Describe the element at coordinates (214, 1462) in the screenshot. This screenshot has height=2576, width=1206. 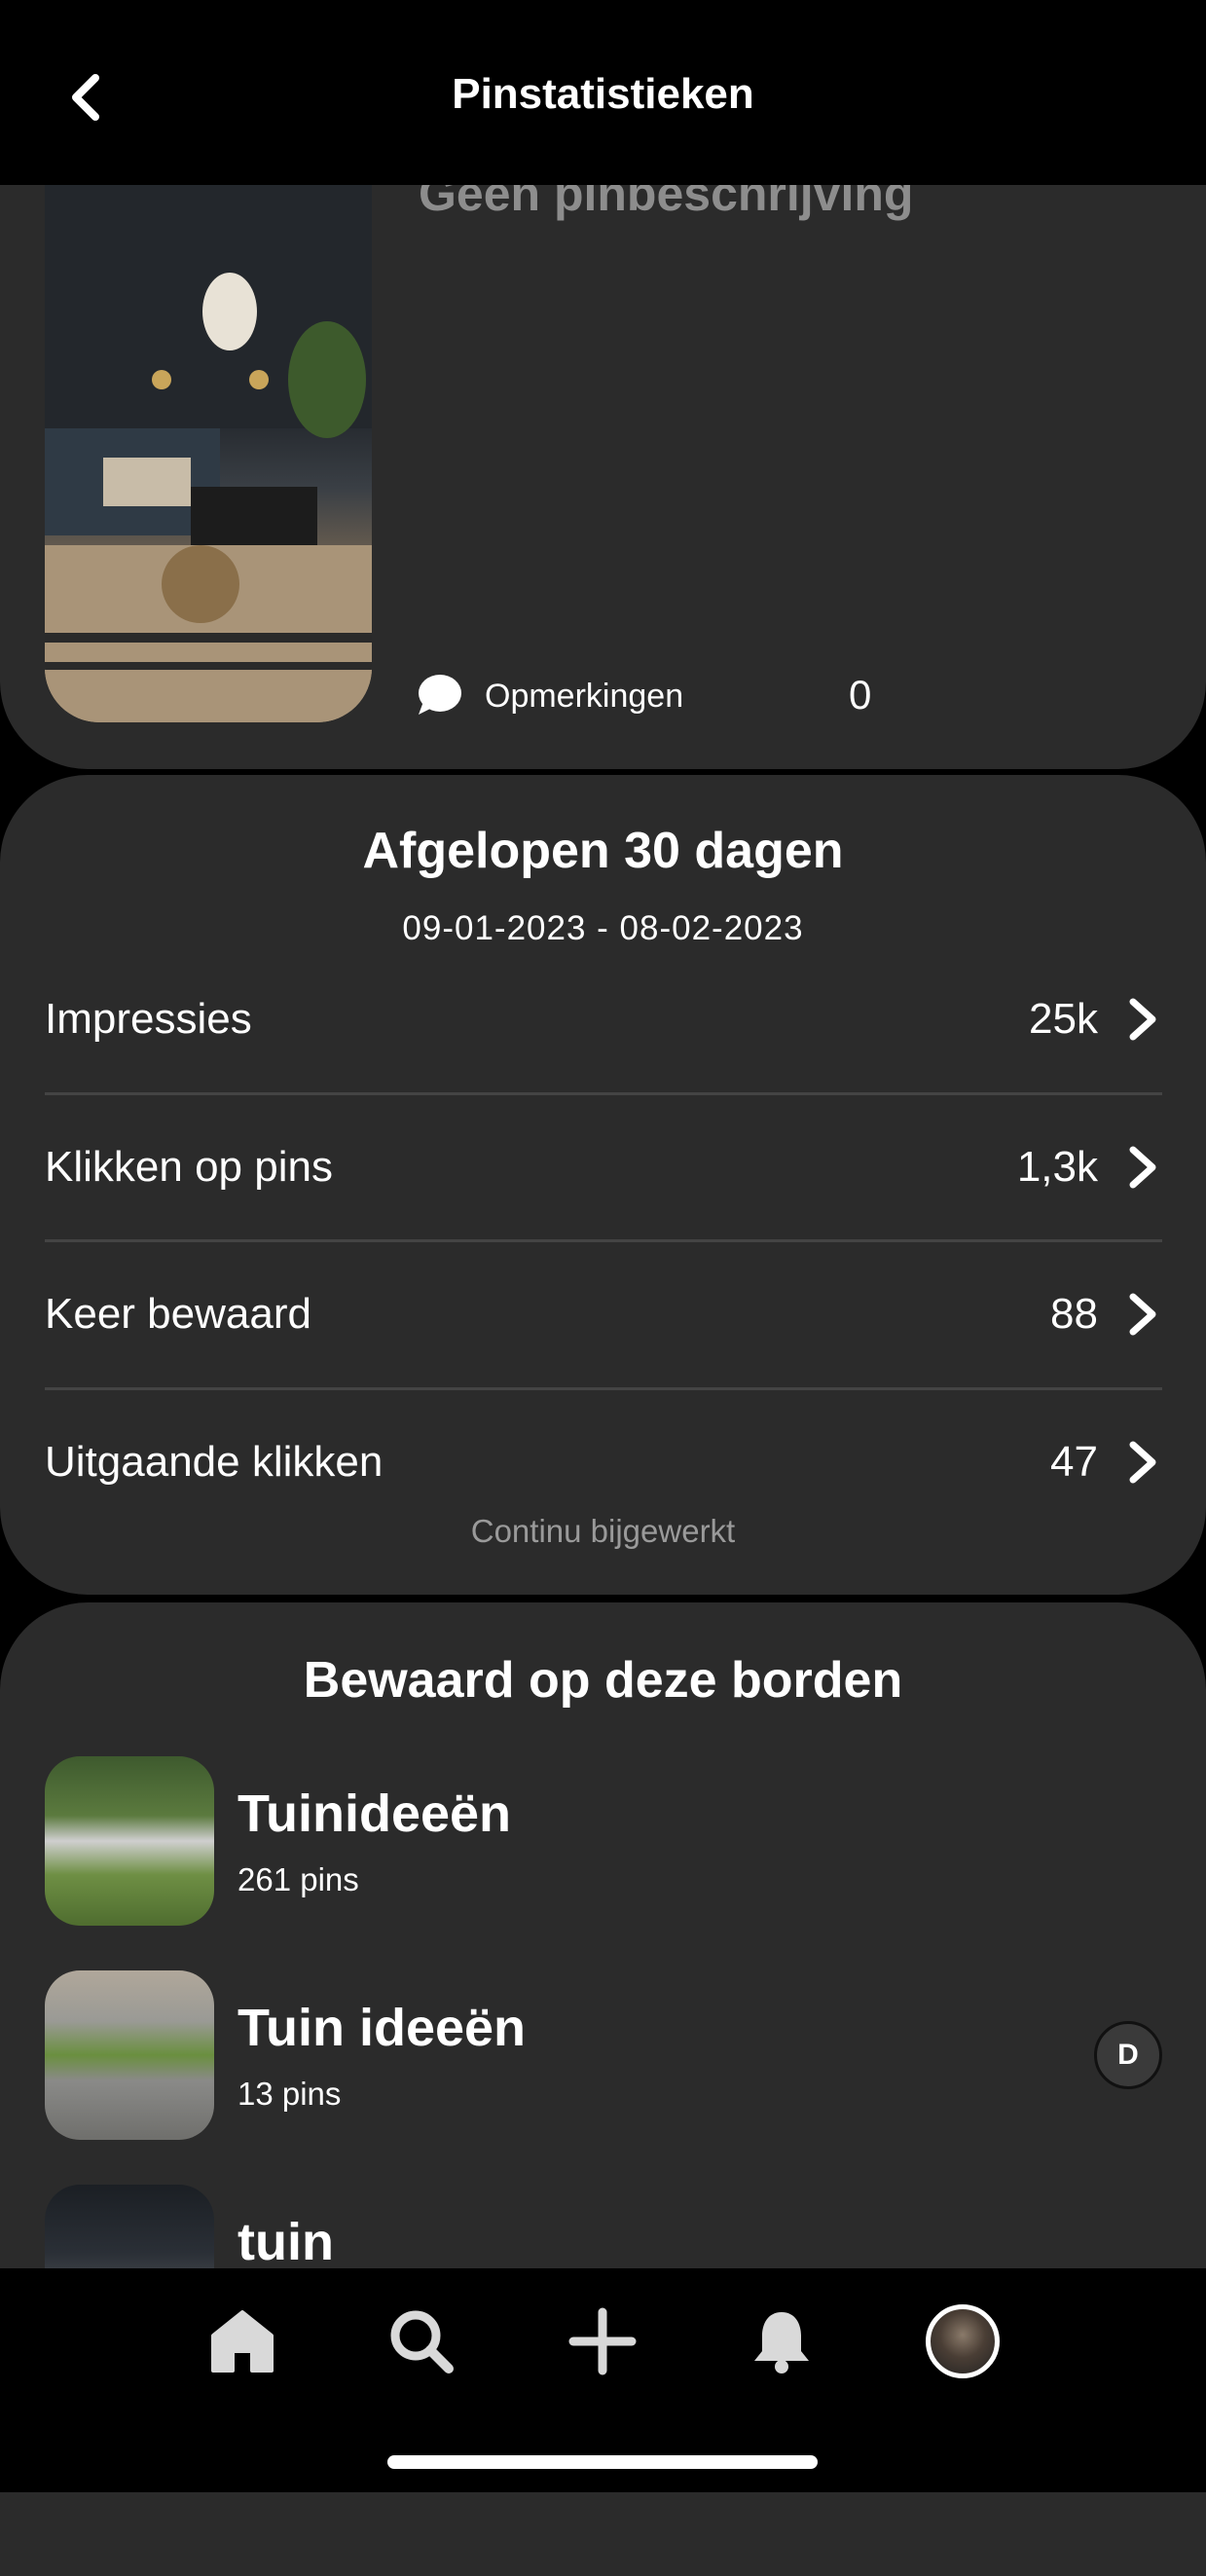
I see `stat-label: Uitgaande klikken` at that location.